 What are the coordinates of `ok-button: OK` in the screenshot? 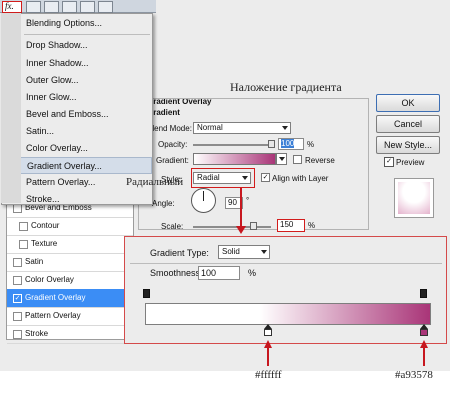 It's located at (408, 103).